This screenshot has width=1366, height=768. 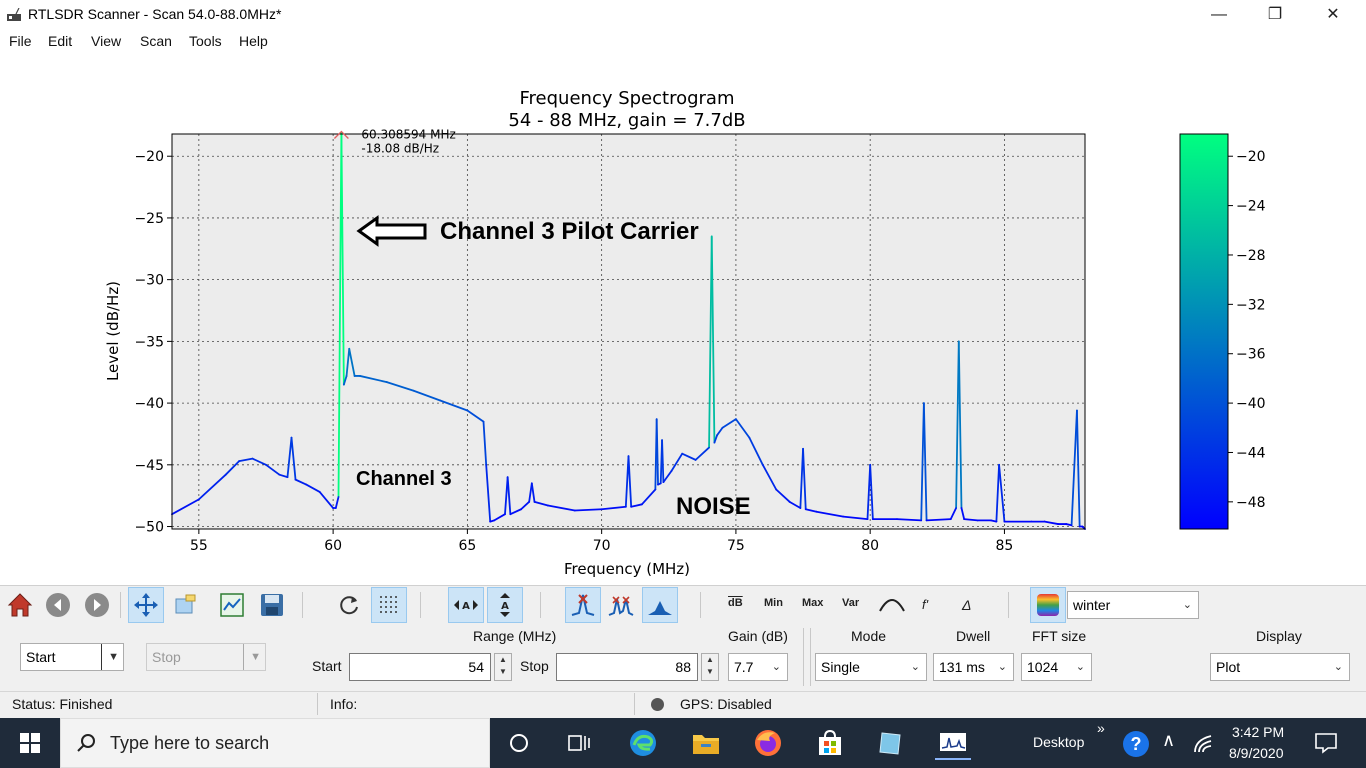 What do you see at coordinates (758, 667) in the screenshot?
I see `gain-select: 7.7 ⌄` at bounding box center [758, 667].